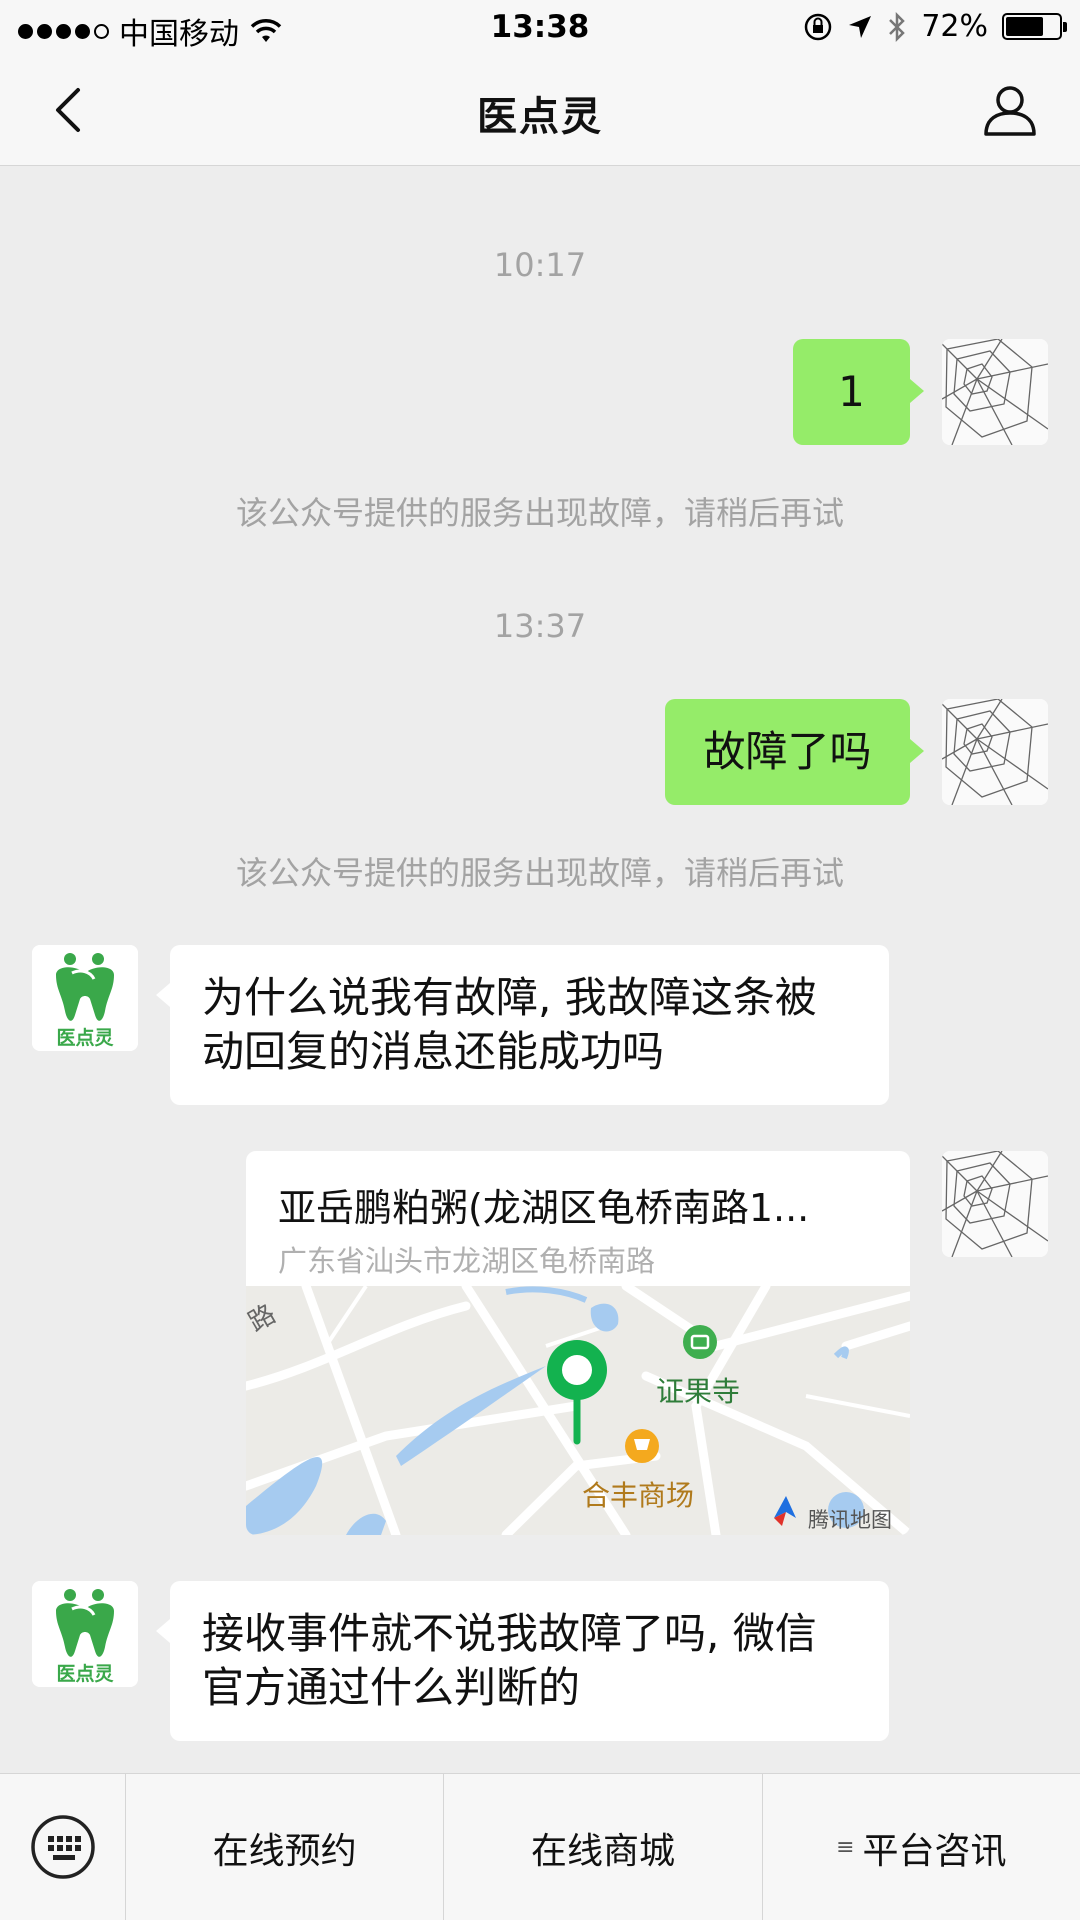 This screenshot has height=1920, width=1080. I want to click on menu-item-online-booking: 在线预约, so click(285, 1847).